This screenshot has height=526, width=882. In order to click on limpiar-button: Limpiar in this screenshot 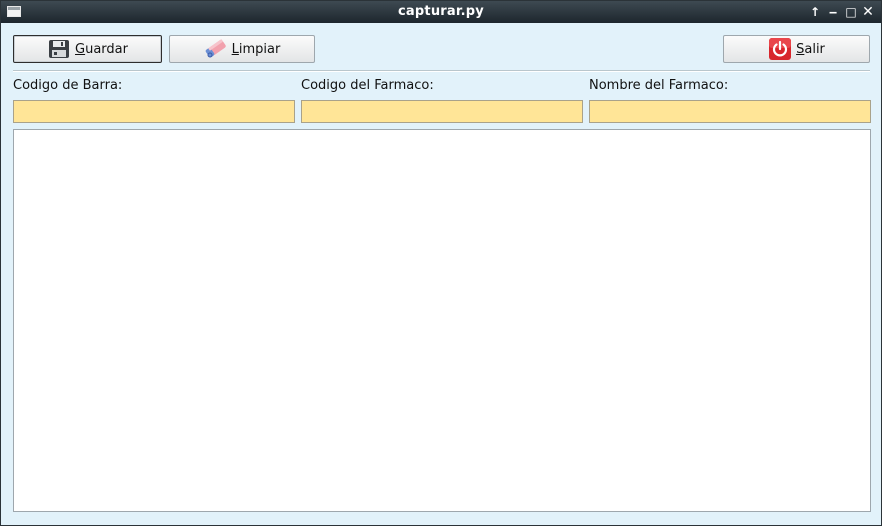, I will do `click(242, 49)`.